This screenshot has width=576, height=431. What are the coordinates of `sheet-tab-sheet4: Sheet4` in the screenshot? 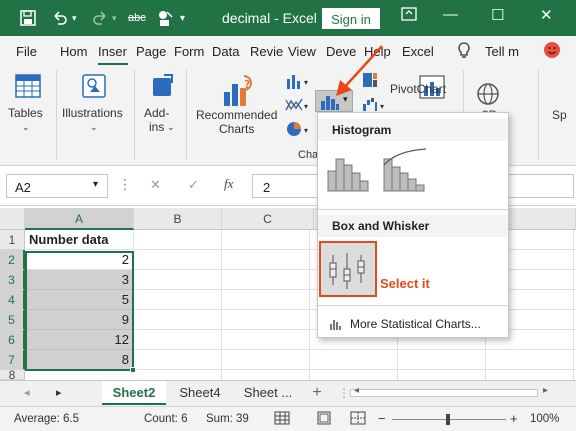 It's located at (200, 393).